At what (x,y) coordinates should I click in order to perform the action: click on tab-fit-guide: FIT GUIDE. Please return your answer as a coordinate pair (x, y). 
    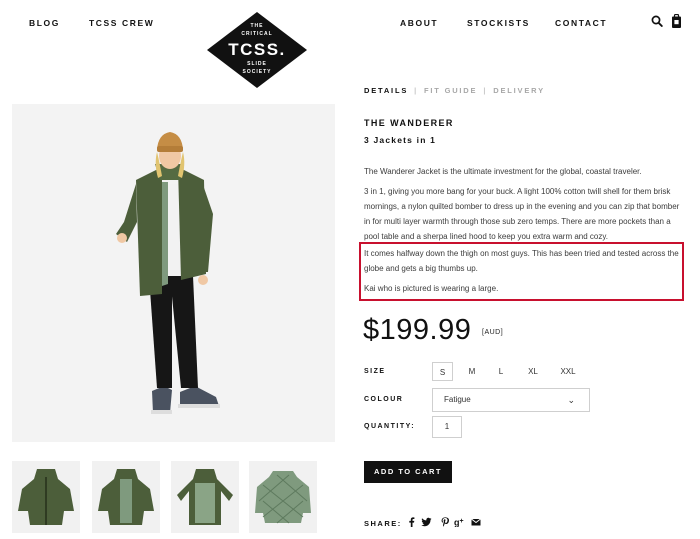
    Looking at the image, I should click on (450, 90).